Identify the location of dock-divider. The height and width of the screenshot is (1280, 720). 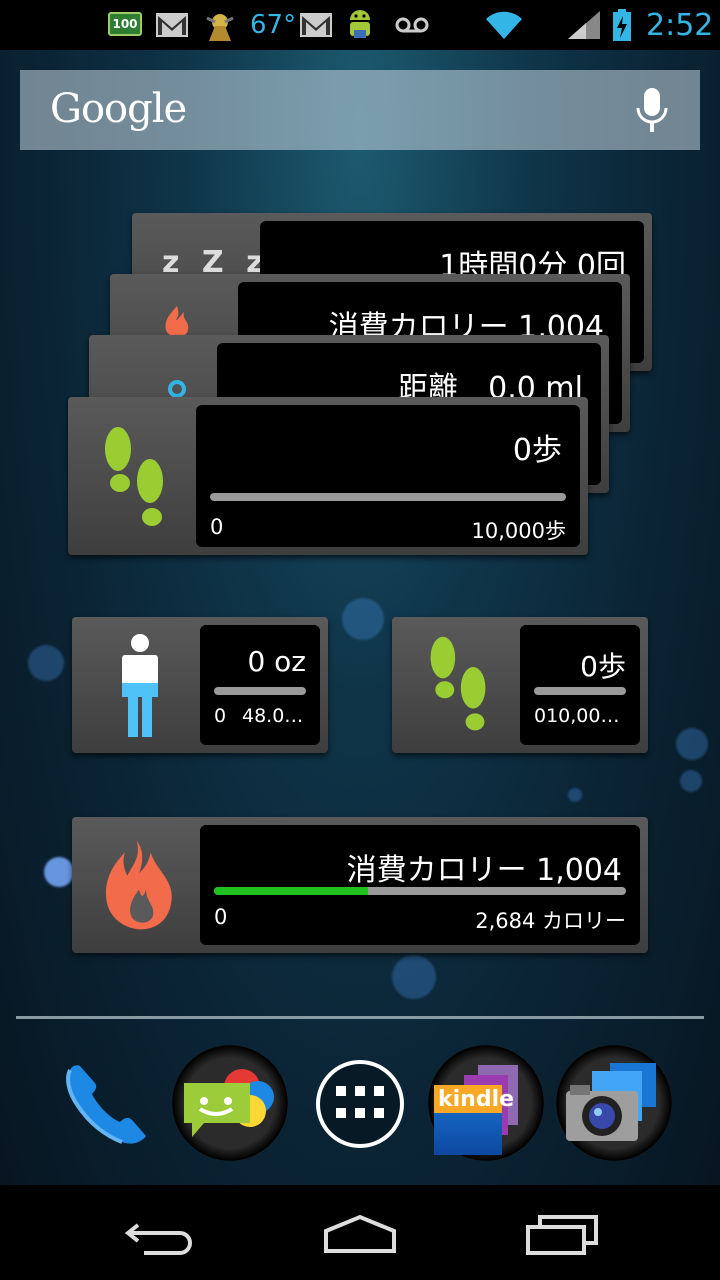
(360, 1017).